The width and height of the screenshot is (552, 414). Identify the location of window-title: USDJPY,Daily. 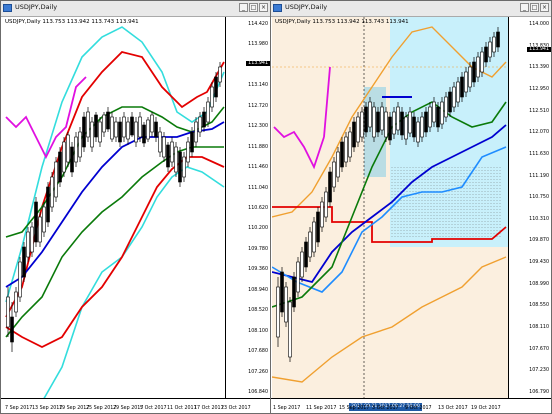
(36, 7).